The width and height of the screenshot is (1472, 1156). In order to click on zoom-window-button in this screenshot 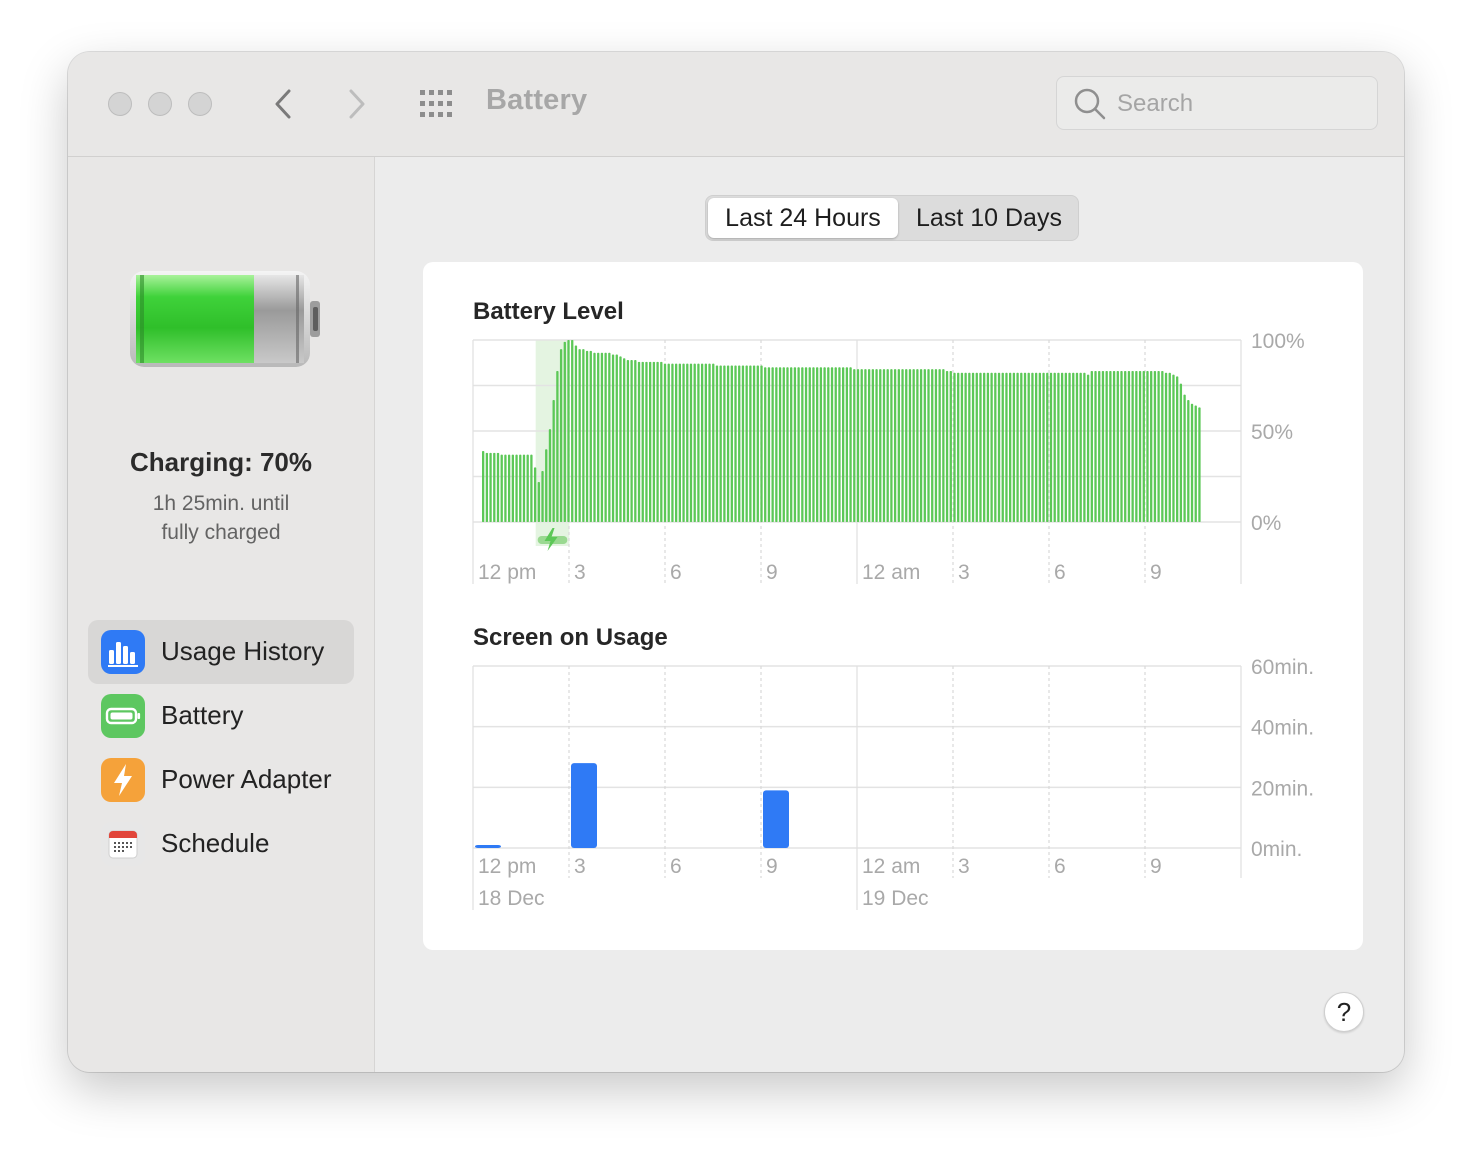, I will do `click(200, 104)`.